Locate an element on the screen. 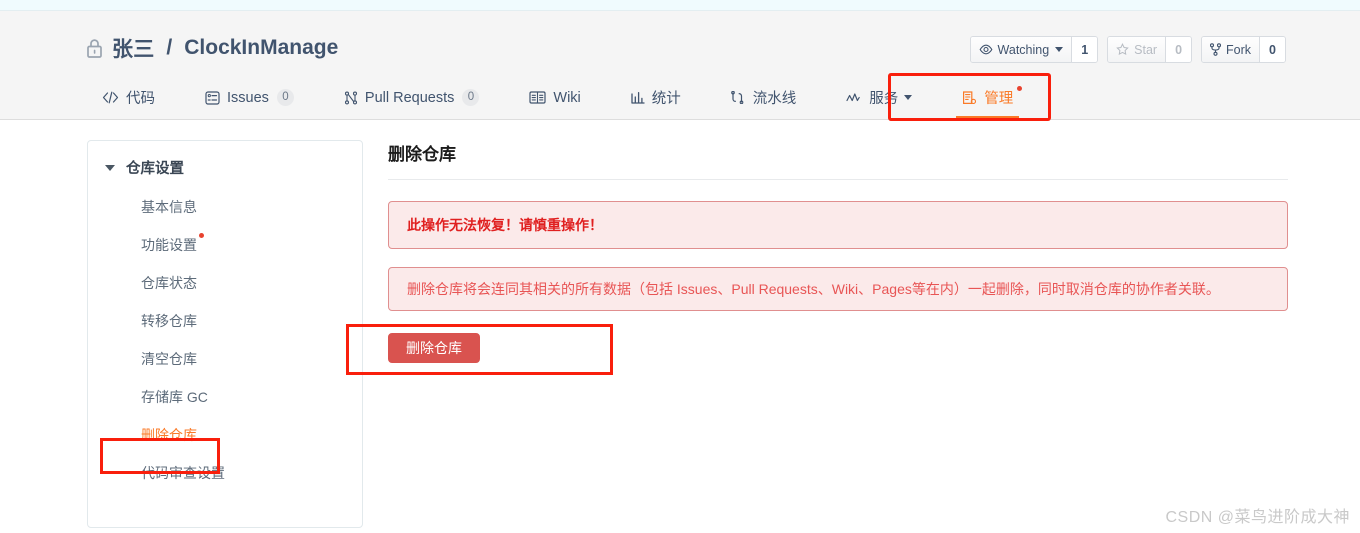  sidebar-item-label: 清空仓库 is located at coordinates (169, 359).